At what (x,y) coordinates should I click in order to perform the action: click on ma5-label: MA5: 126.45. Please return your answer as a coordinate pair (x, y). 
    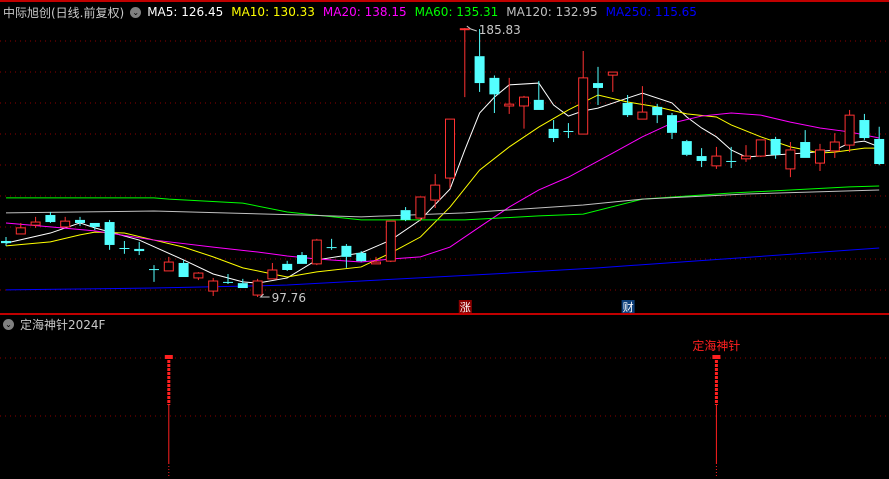
    Looking at the image, I should click on (185, 12).